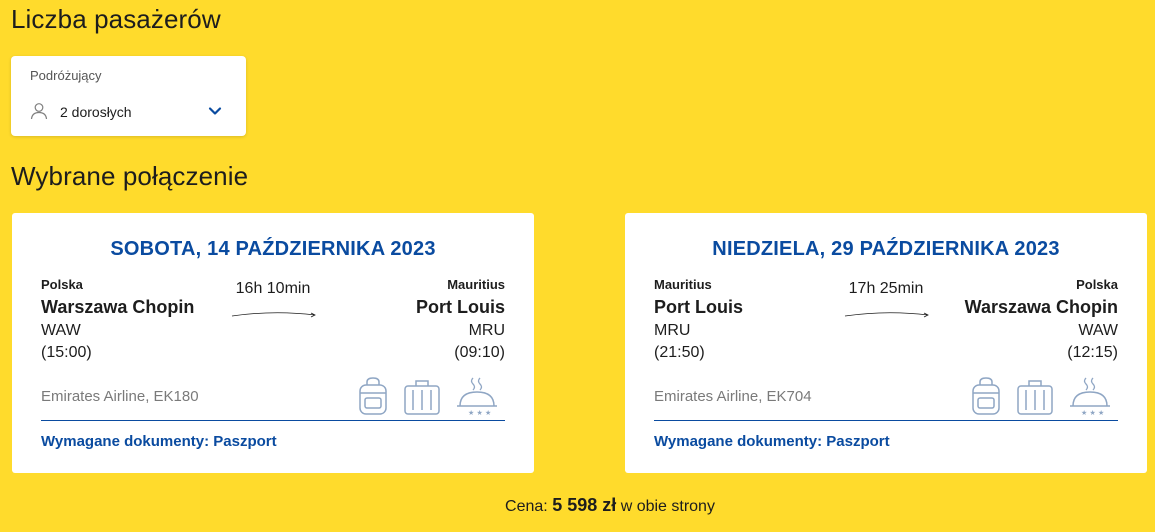 The width and height of the screenshot is (1155, 532). What do you see at coordinates (1098, 330) in the screenshot?
I see `destination-code: WAW` at bounding box center [1098, 330].